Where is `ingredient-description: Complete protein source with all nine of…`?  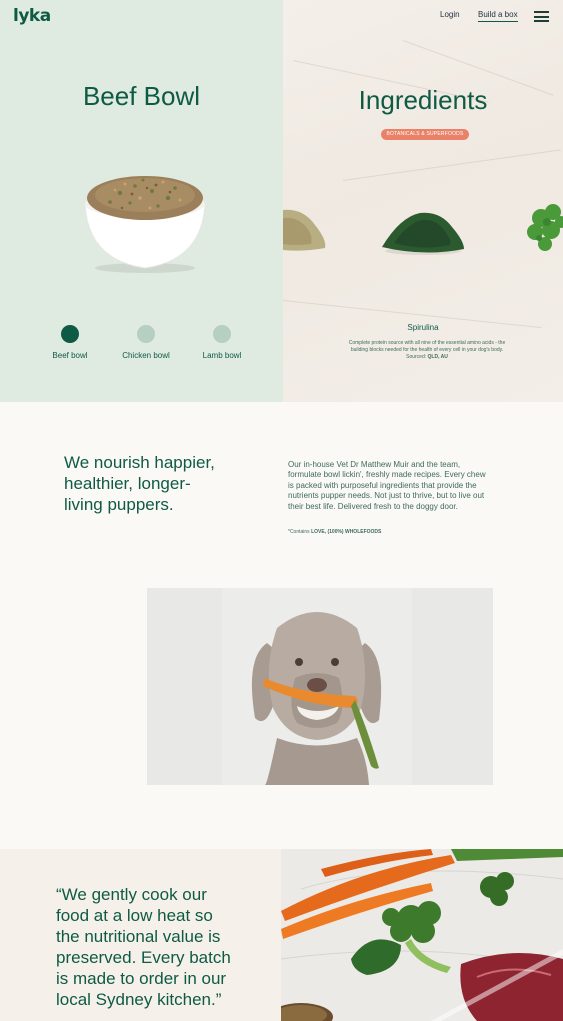
ingredient-description: Complete protein source with all nine of… is located at coordinates (427, 350).